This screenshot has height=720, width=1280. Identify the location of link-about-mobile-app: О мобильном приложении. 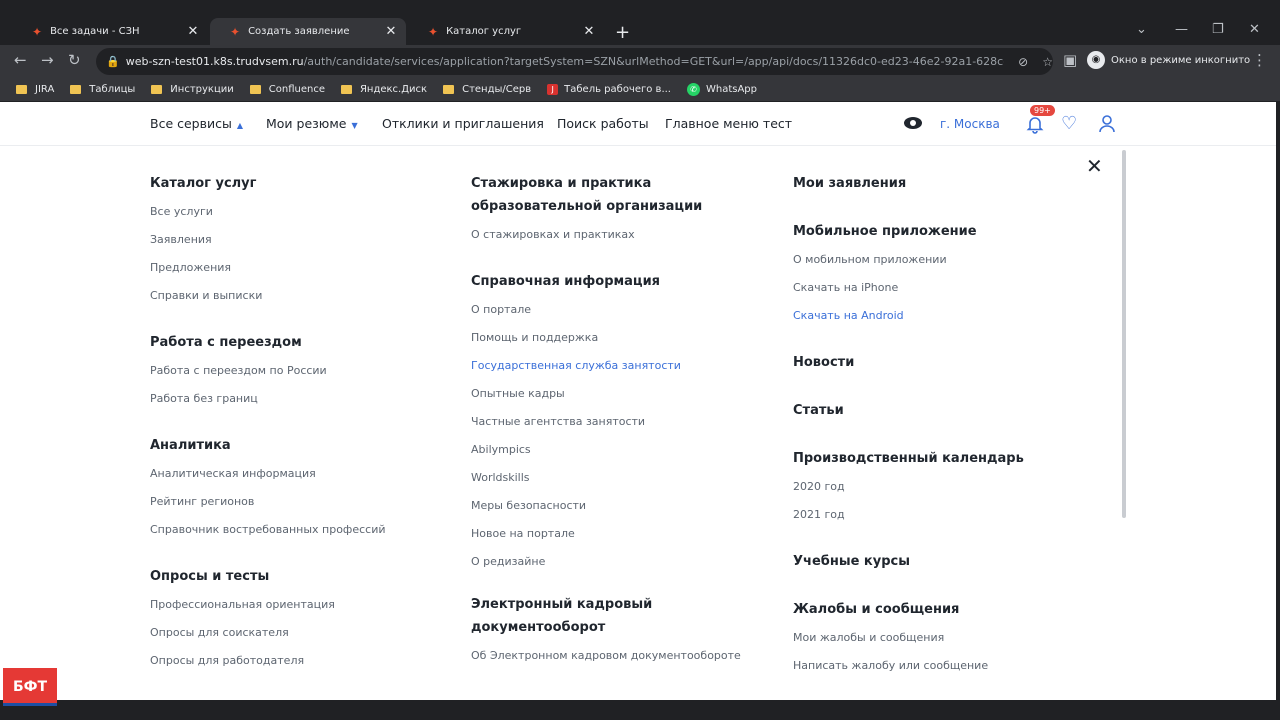
(943, 260).